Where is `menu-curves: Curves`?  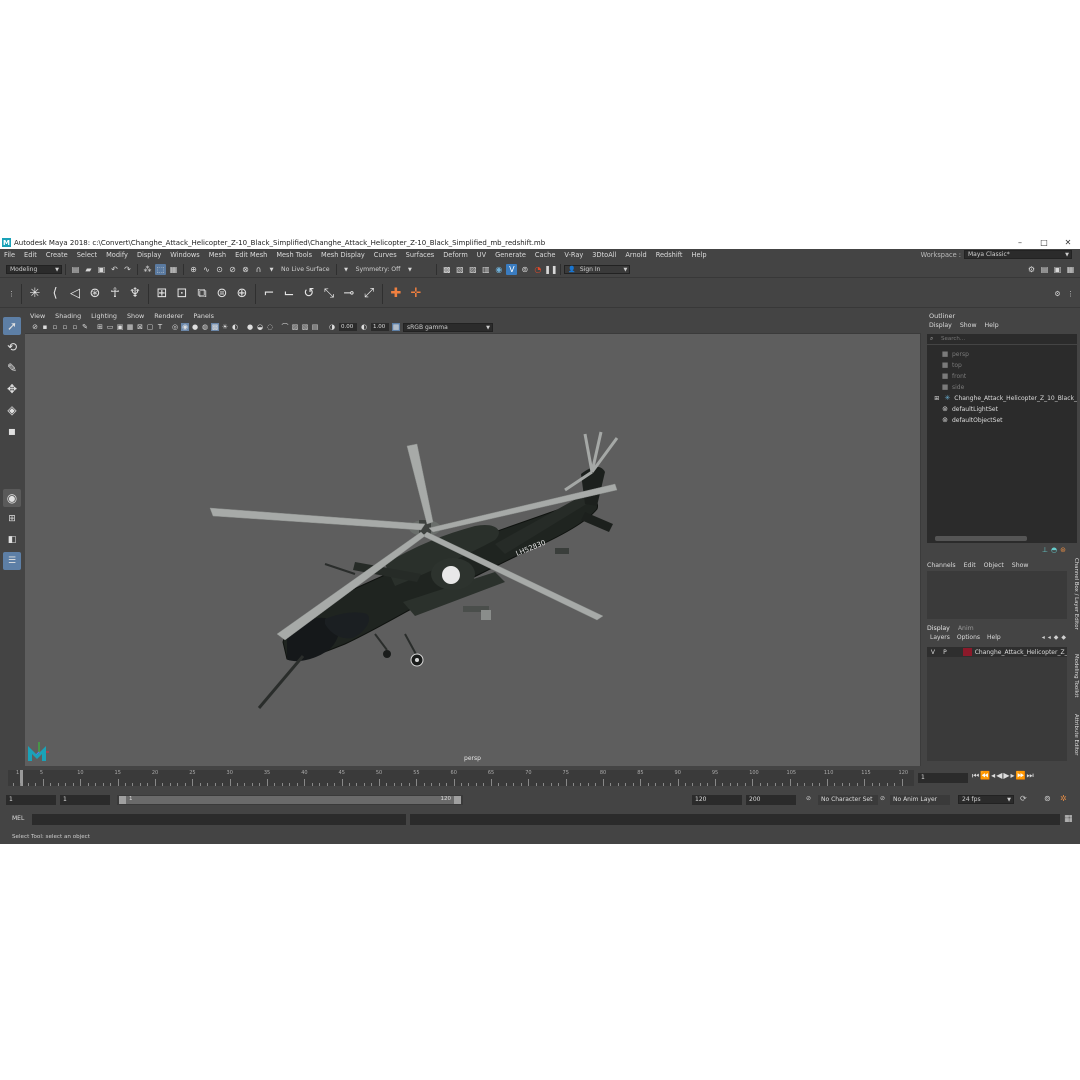 menu-curves: Curves is located at coordinates (386, 255).